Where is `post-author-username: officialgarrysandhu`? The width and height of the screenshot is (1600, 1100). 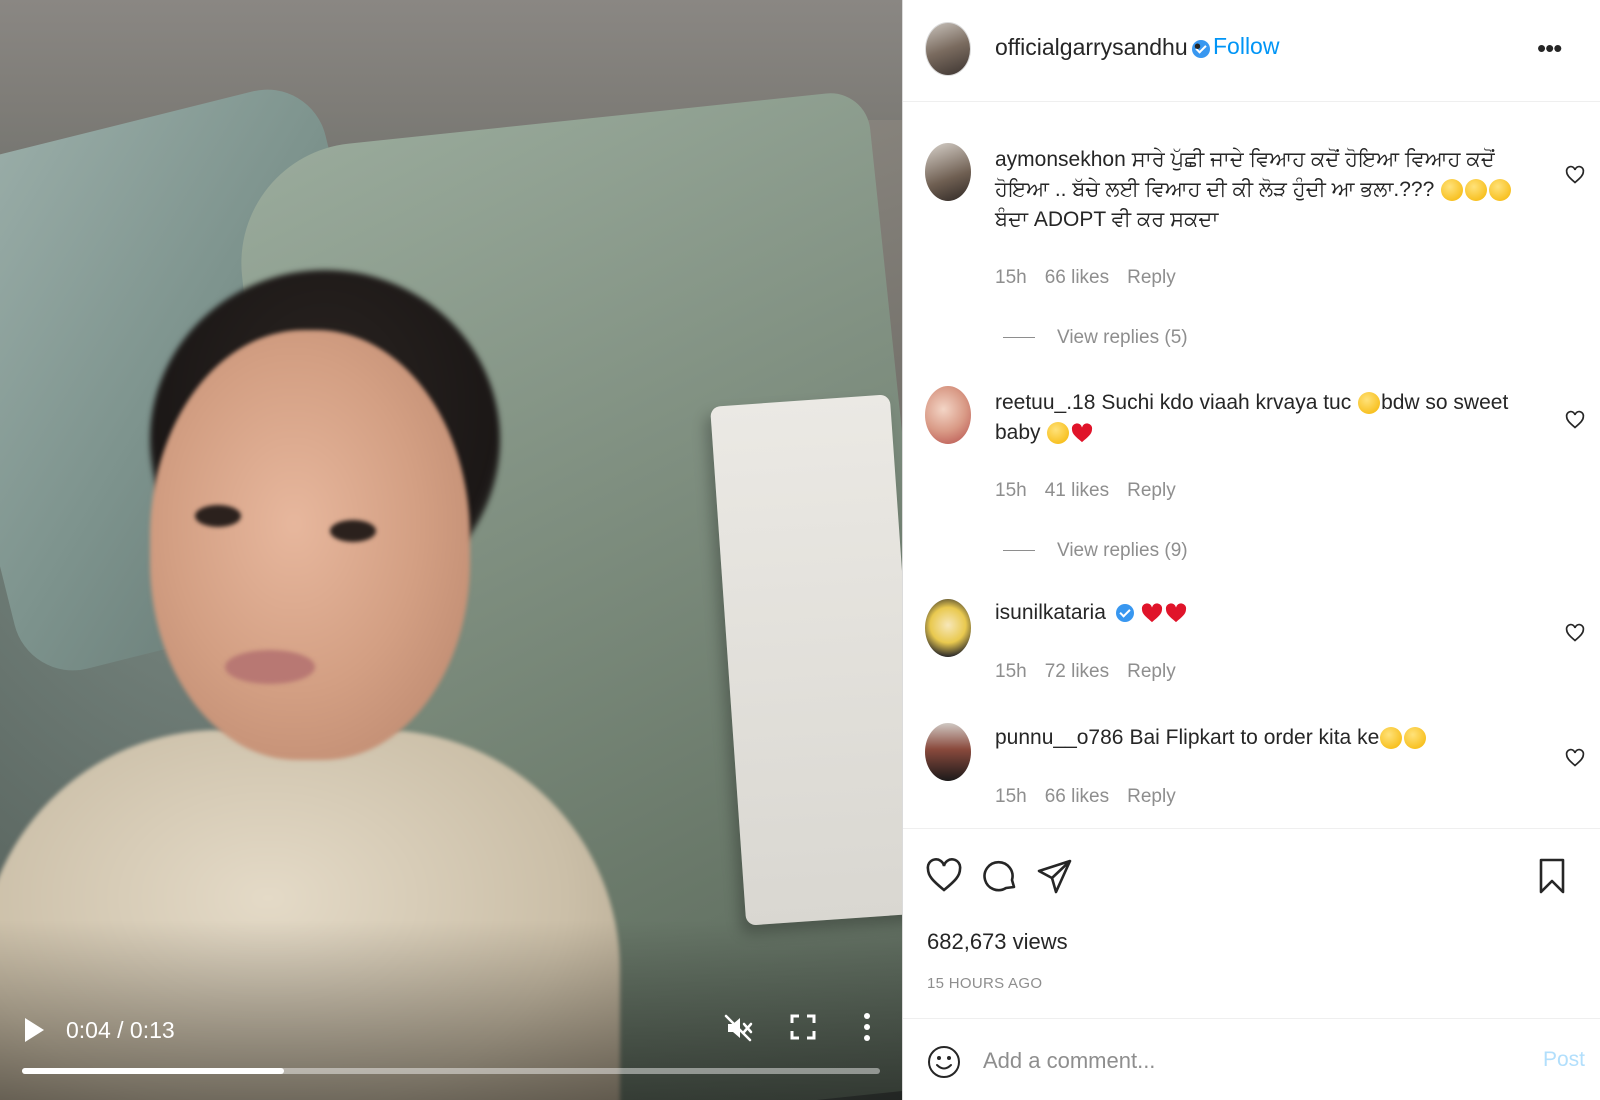
post-author-username: officialgarrysandhu is located at coordinates (1102, 47).